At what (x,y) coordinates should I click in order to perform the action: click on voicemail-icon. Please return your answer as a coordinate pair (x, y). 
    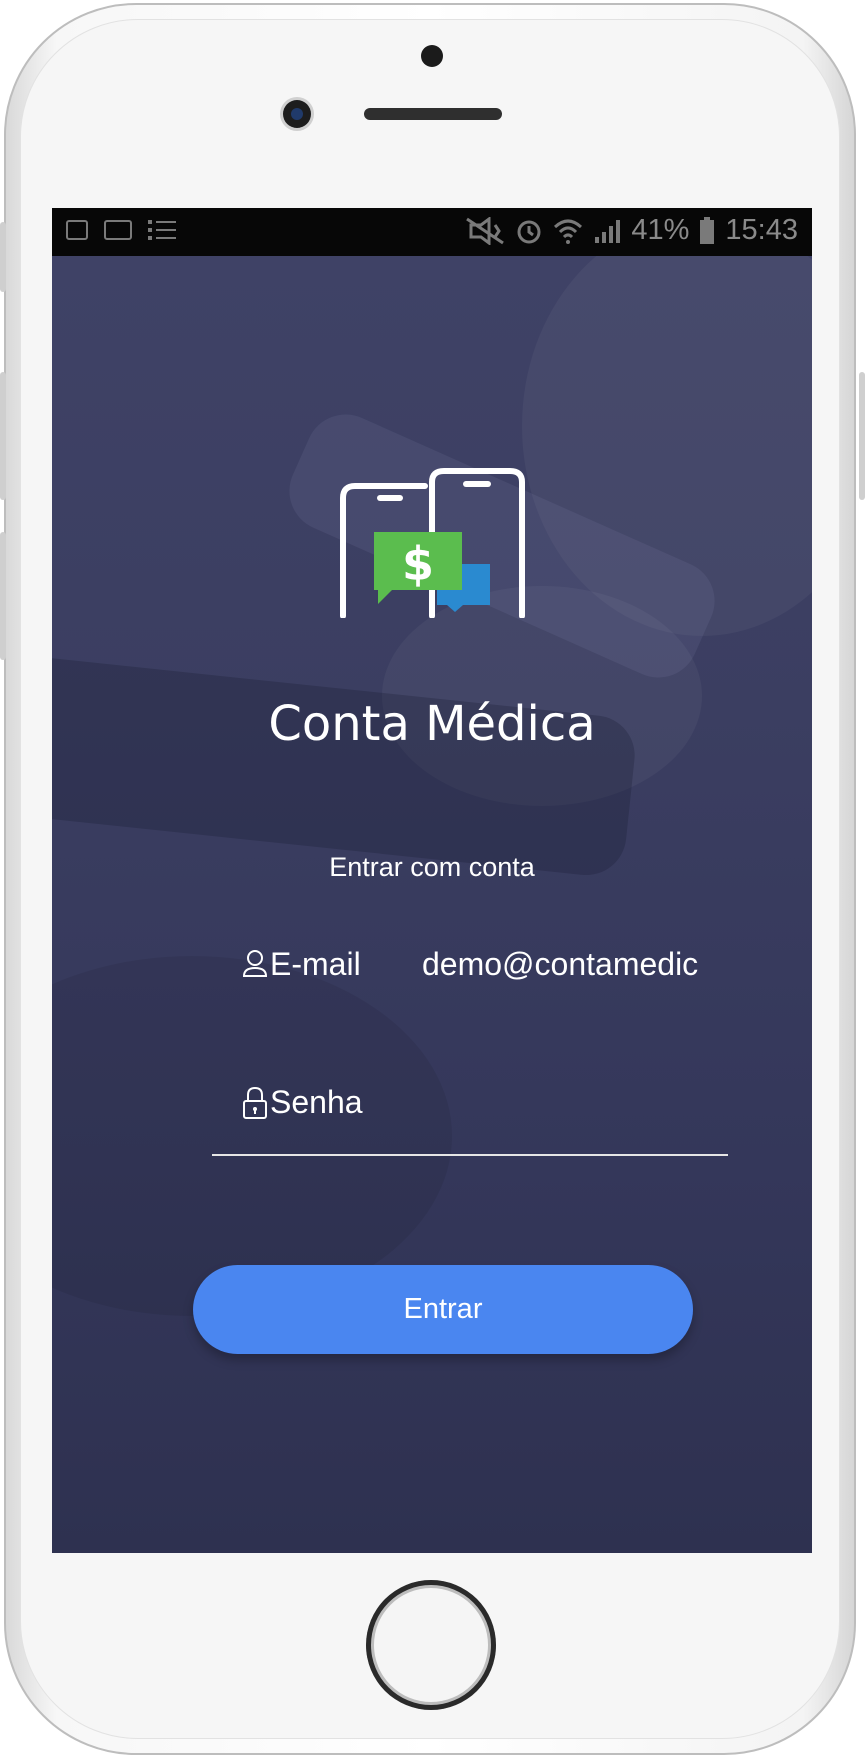
    Looking at the image, I should click on (118, 230).